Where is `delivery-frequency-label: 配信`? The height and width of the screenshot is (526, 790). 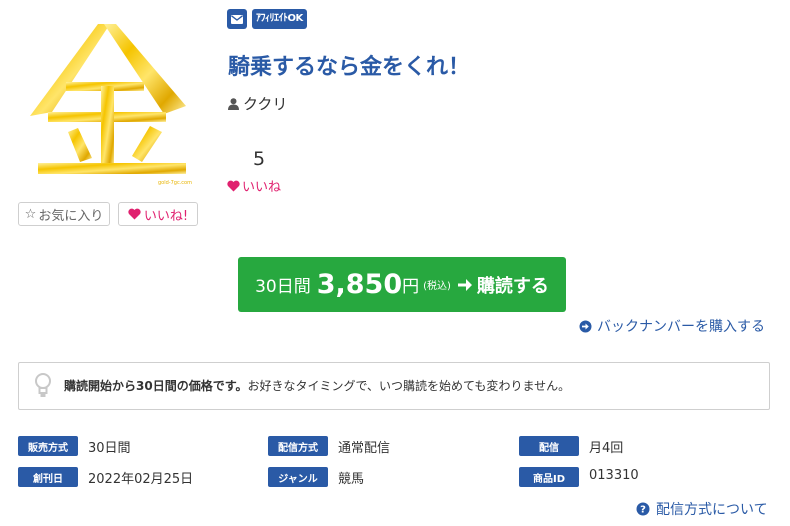
delivery-frequency-label: 配信 is located at coordinates (549, 446).